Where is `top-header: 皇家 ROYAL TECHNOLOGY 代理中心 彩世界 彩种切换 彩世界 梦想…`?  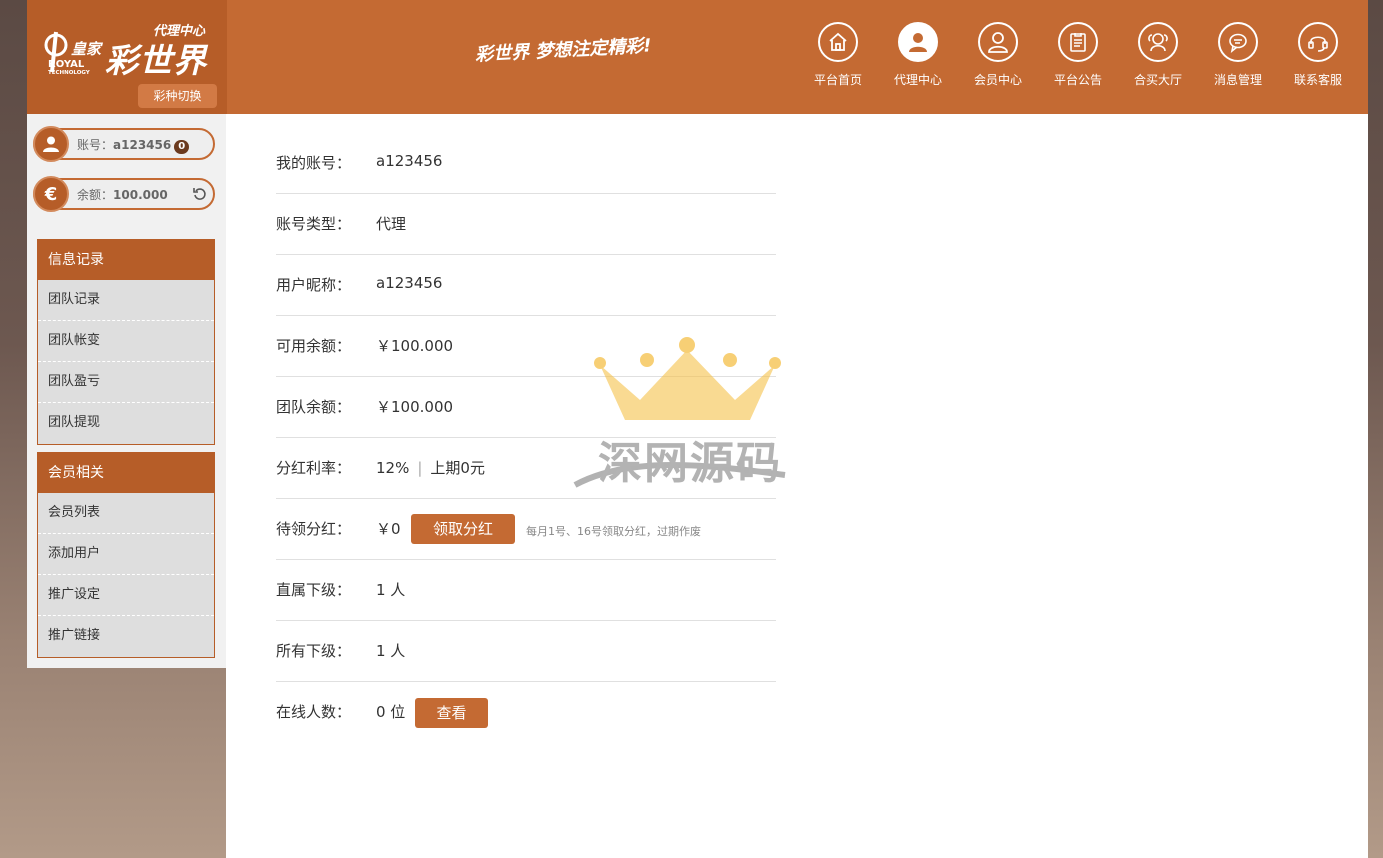 top-header: 皇家 ROYAL TECHNOLOGY 代理中心 彩世界 彩种切换 彩世界 梦想… is located at coordinates (697, 57).